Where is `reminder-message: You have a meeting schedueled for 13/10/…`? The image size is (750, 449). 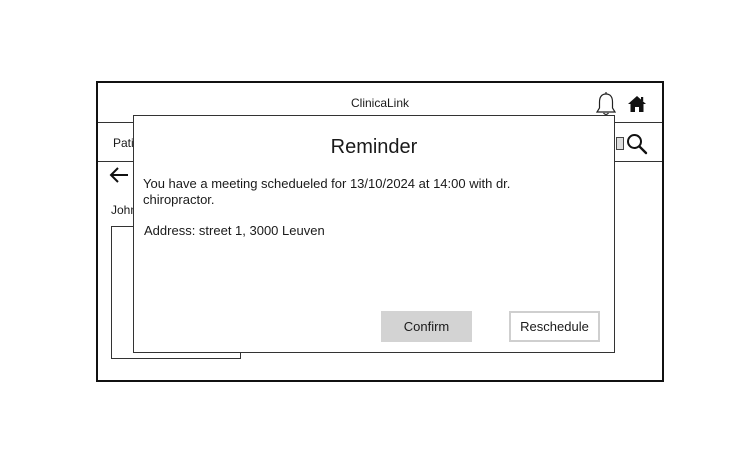
reminder-message: You have a meeting schedueled for 13/10/… is located at coordinates (327, 191).